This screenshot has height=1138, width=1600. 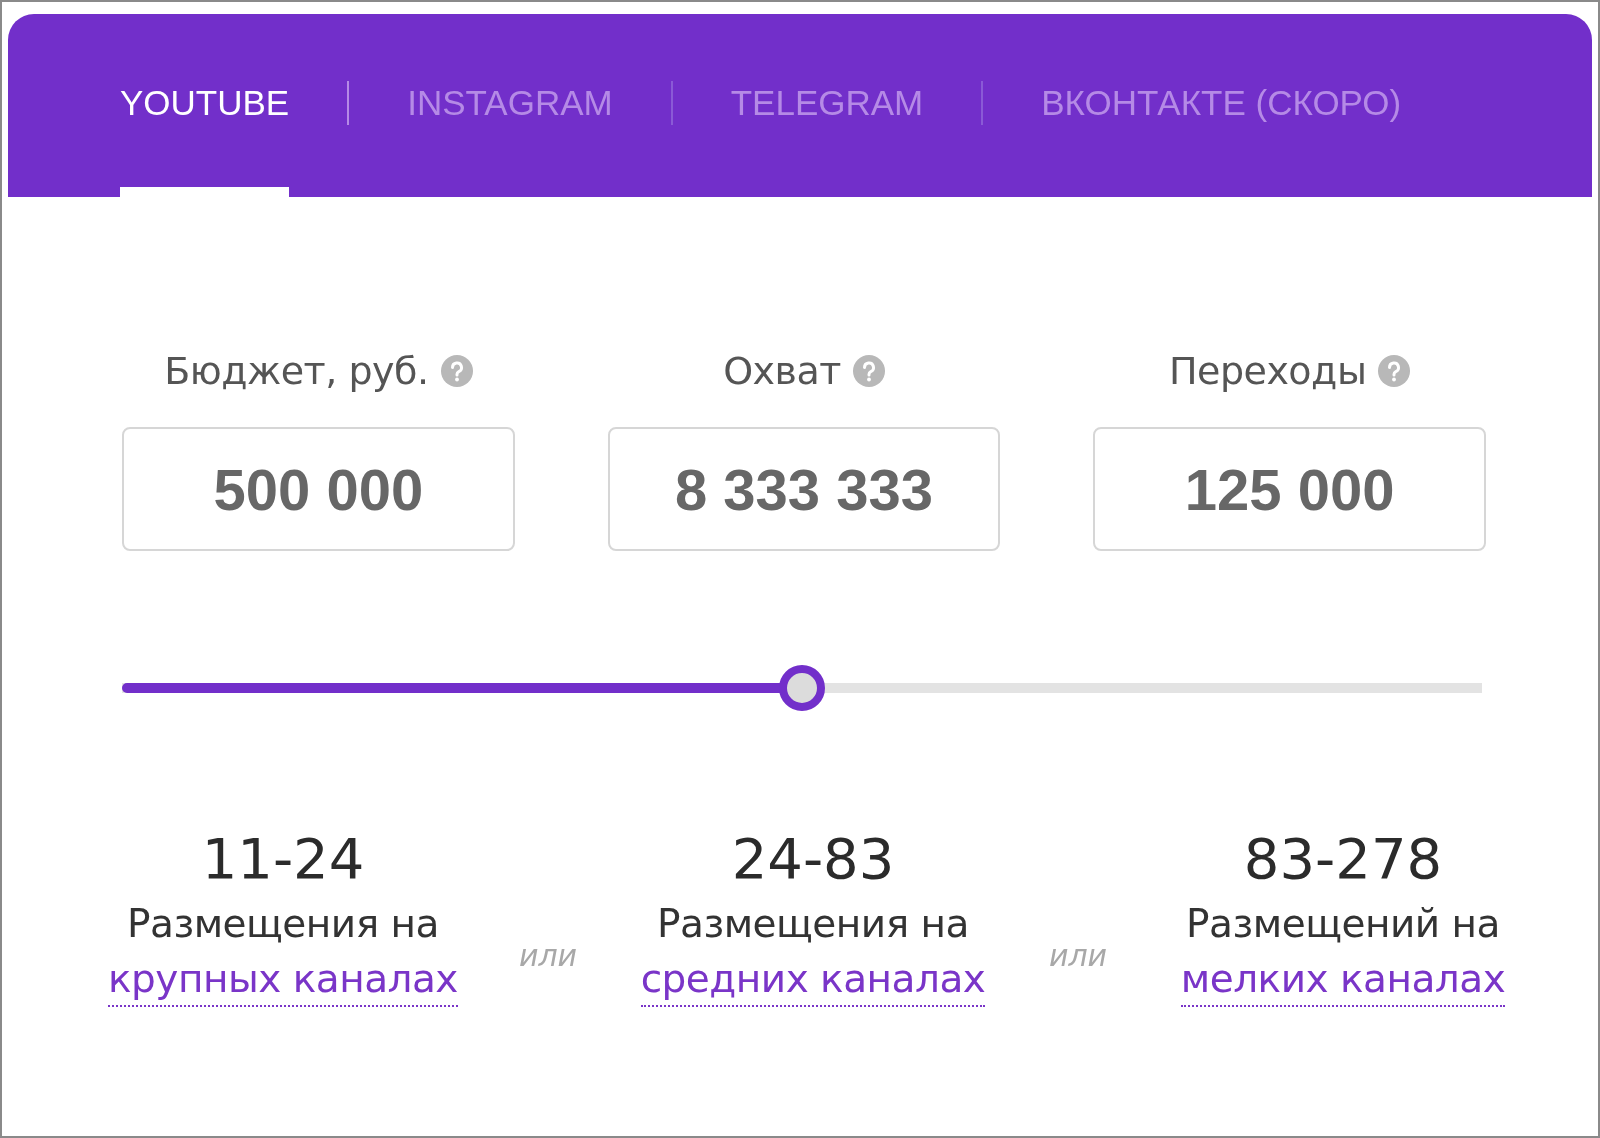 I want to click on field-label: Охват, so click(x=782, y=371).